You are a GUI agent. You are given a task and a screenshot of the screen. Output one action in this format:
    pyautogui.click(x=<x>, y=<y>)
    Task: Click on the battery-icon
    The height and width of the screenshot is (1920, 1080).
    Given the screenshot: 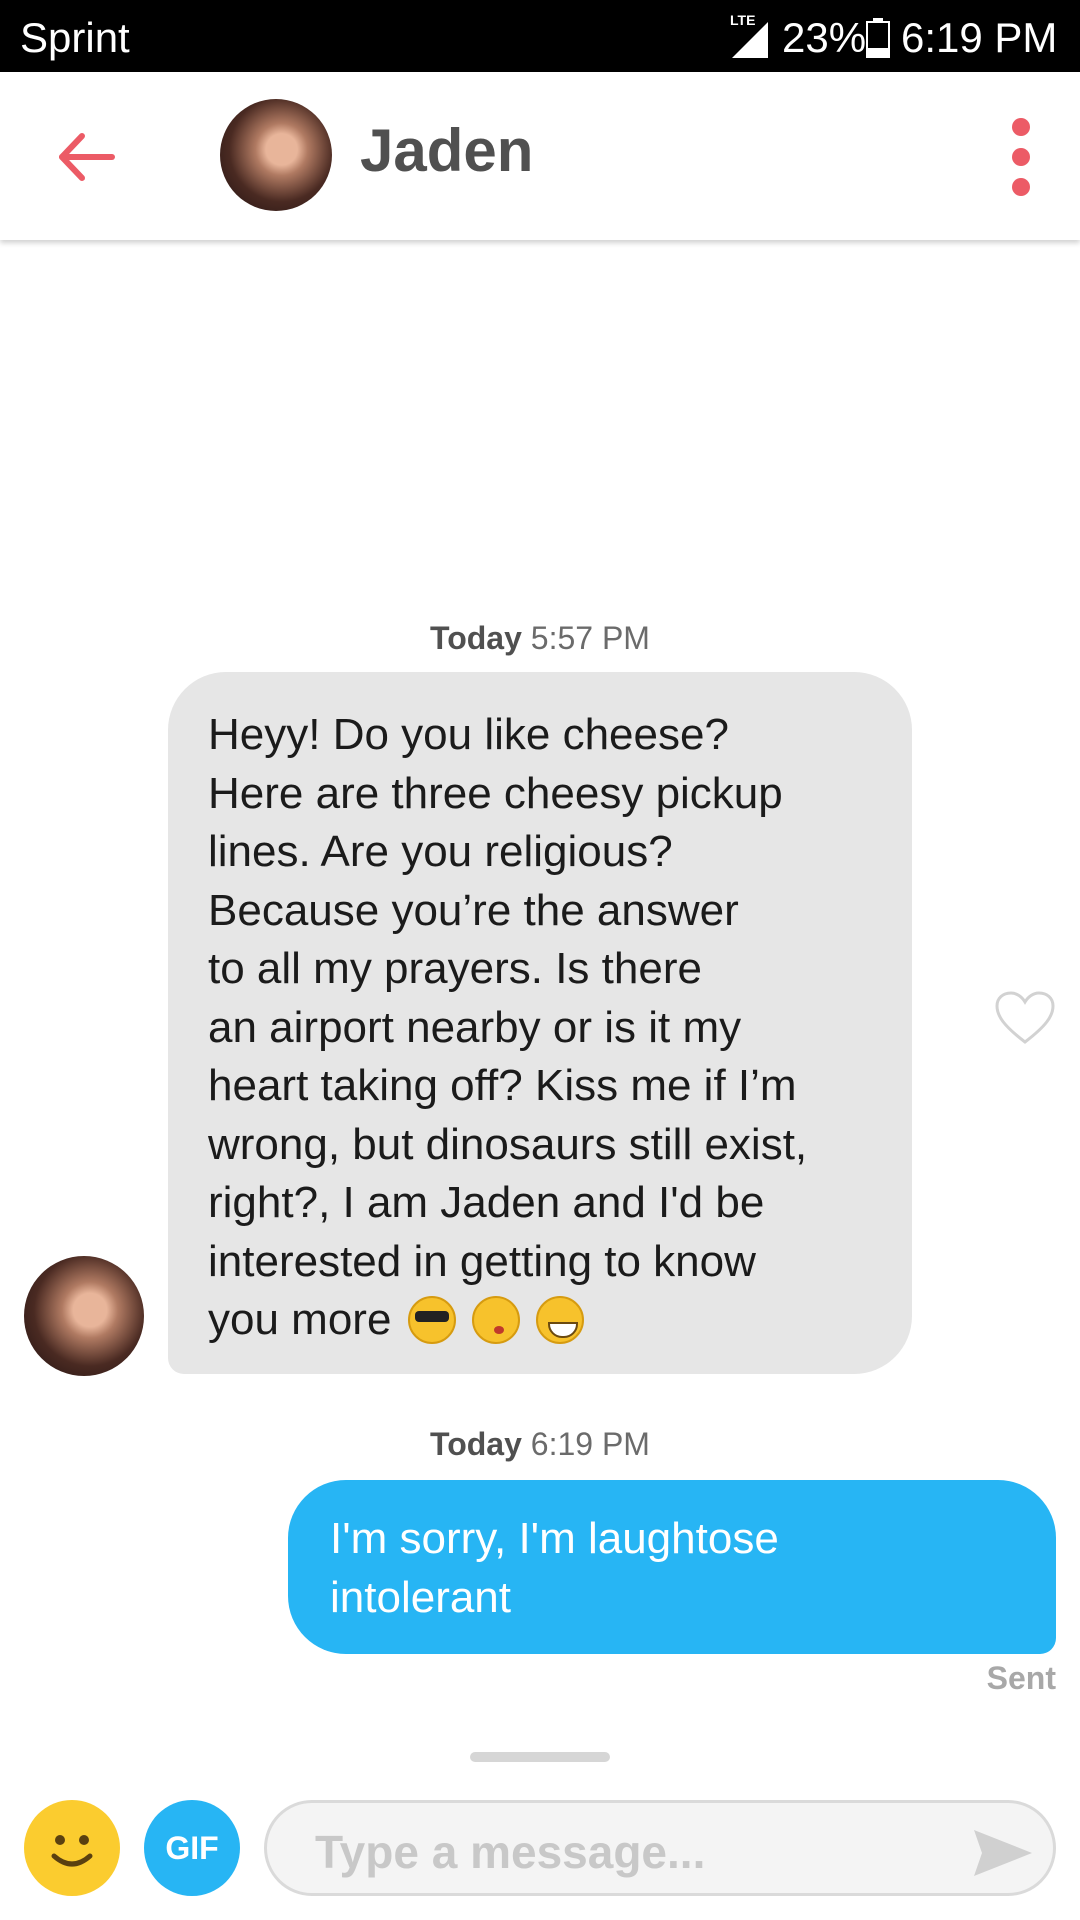 What is the action you would take?
    pyautogui.click(x=878, y=38)
    